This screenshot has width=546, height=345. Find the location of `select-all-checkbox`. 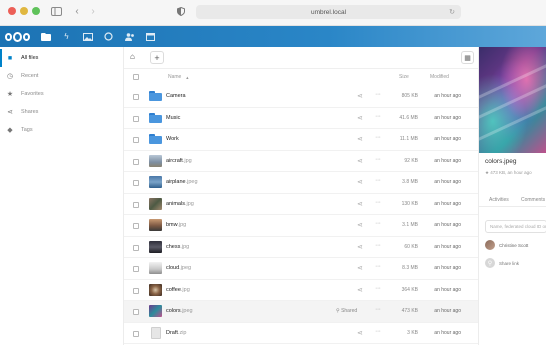

select-all-checkbox is located at coordinates (136, 77).